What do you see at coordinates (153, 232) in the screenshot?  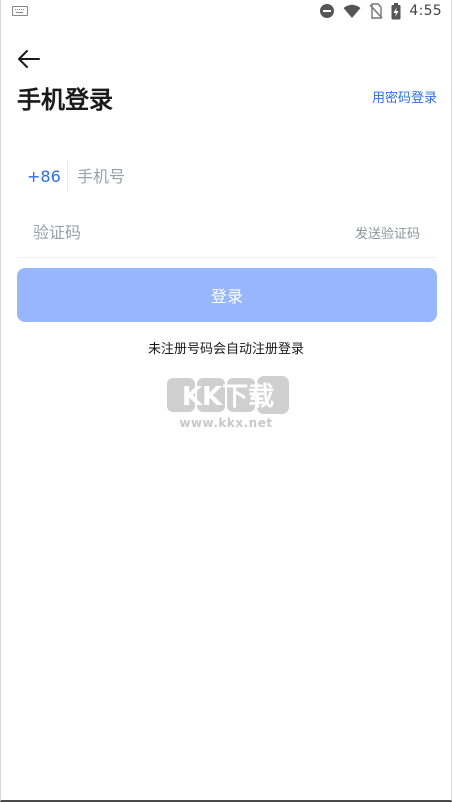 I see `verification-code-input` at bounding box center [153, 232].